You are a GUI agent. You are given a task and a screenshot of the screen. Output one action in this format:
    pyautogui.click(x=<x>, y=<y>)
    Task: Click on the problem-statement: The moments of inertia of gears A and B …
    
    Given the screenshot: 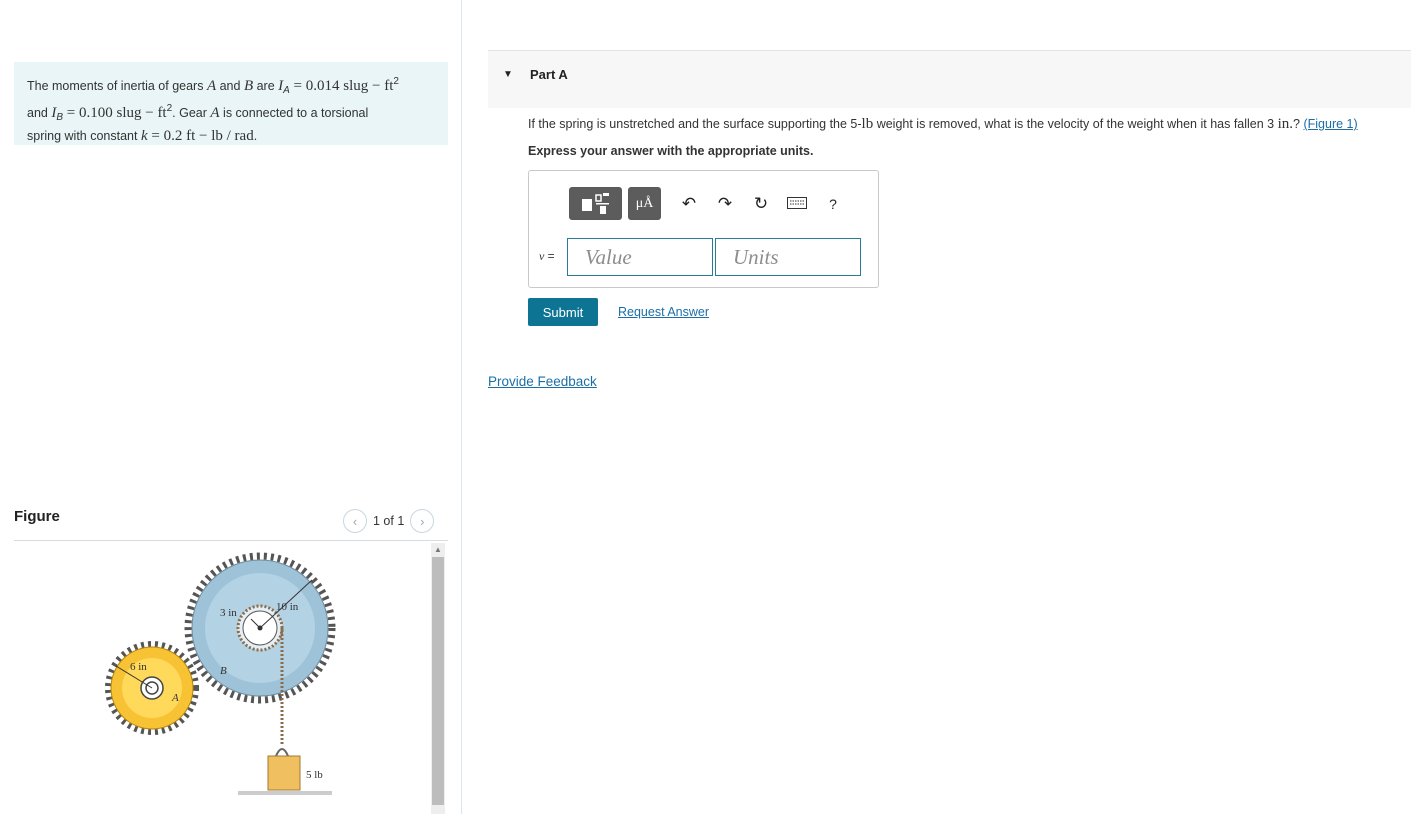 What is the action you would take?
    pyautogui.click(x=231, y=103)
    